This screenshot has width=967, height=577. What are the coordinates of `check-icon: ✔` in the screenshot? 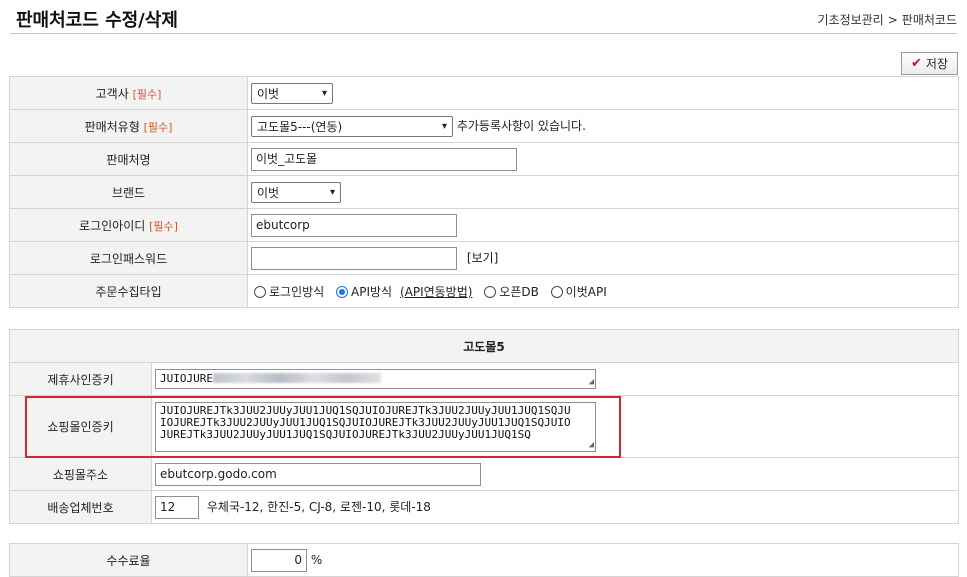 It's located at (916, 63).